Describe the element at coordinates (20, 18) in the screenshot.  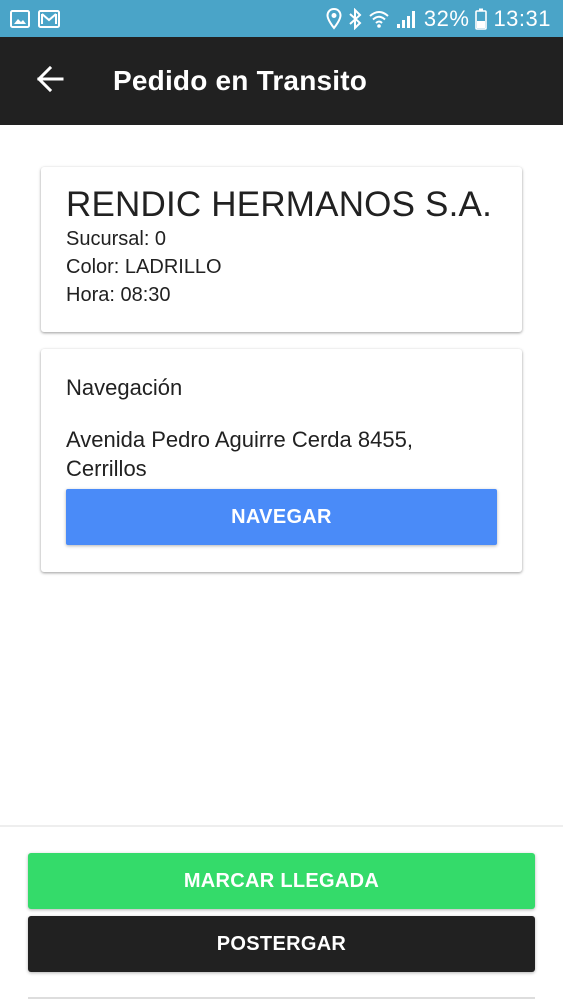
I see `image-icon` at that location.